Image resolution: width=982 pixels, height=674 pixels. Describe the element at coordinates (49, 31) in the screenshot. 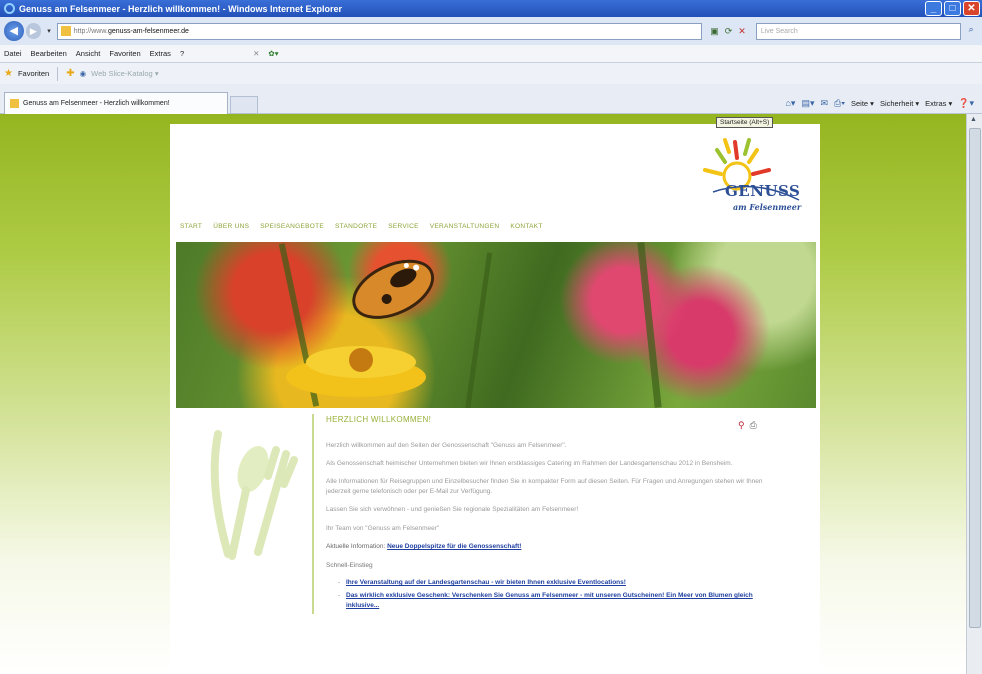

I see `history-dropdown-icon: ▾` at that location.